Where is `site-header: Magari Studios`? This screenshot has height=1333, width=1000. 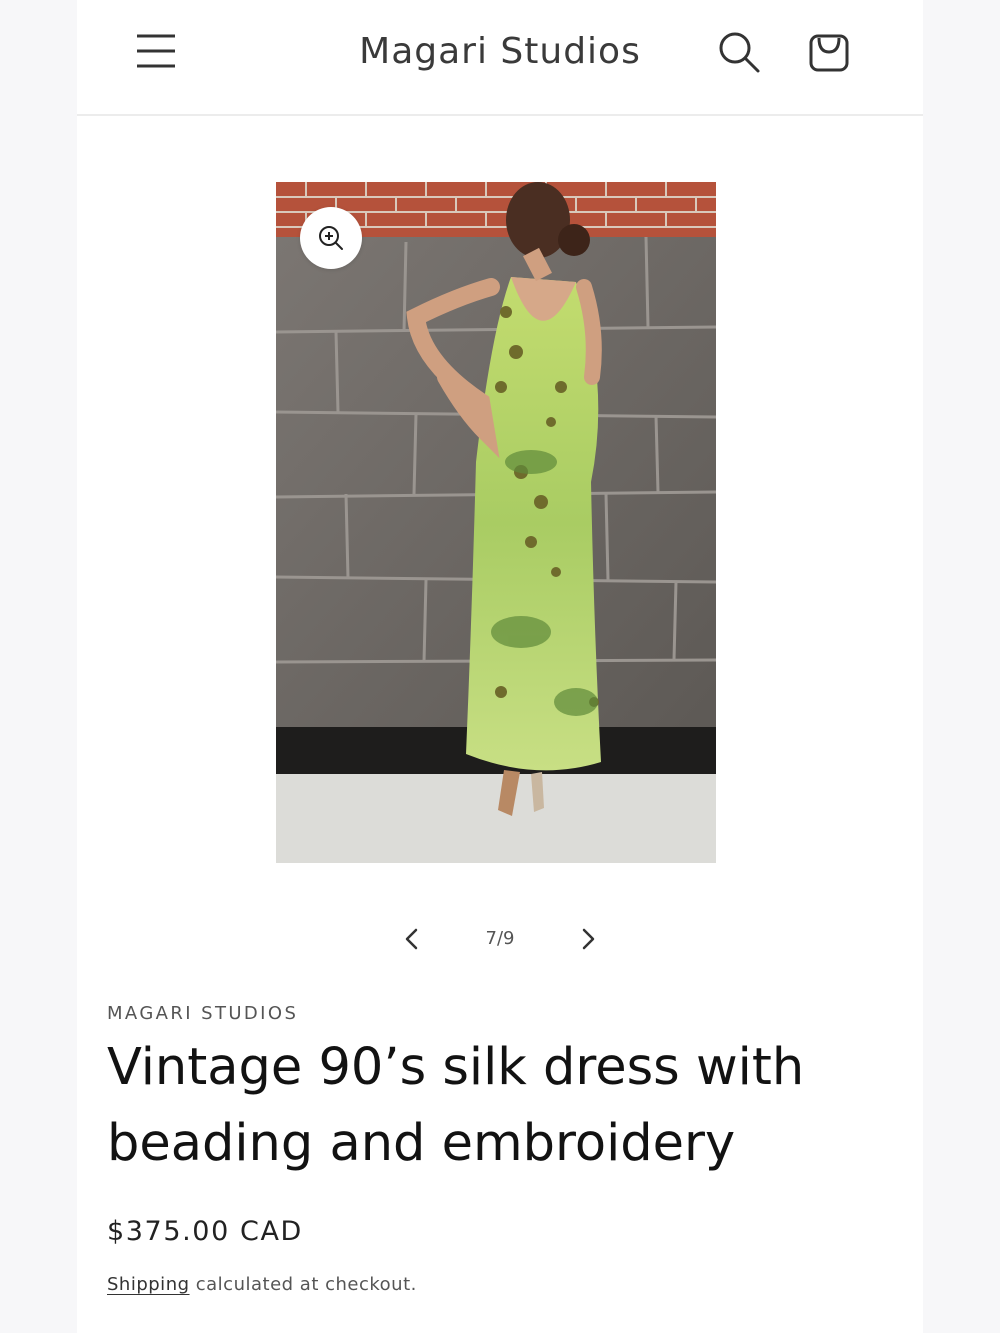
site-header: Magari Studios is located at coordinates (500, 58).